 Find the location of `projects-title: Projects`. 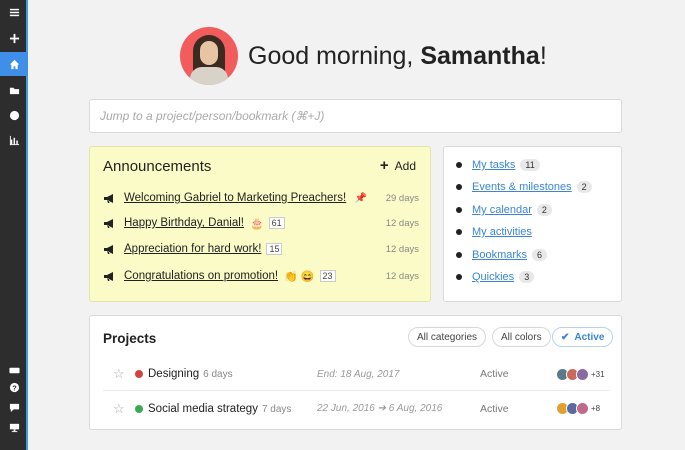

projects-title: Projects is located at coordinates (130, 338).